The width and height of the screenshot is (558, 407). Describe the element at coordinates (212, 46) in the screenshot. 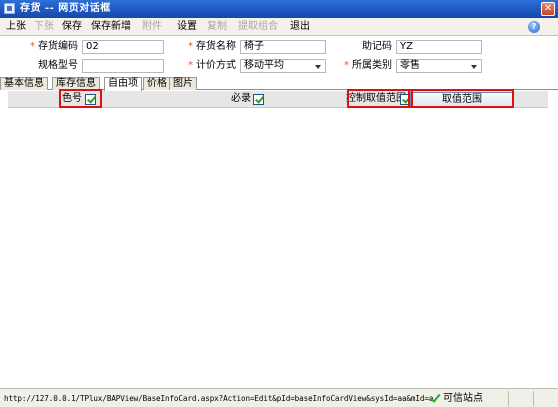

I see `inventory-name-label: * 存货名称` at that location.